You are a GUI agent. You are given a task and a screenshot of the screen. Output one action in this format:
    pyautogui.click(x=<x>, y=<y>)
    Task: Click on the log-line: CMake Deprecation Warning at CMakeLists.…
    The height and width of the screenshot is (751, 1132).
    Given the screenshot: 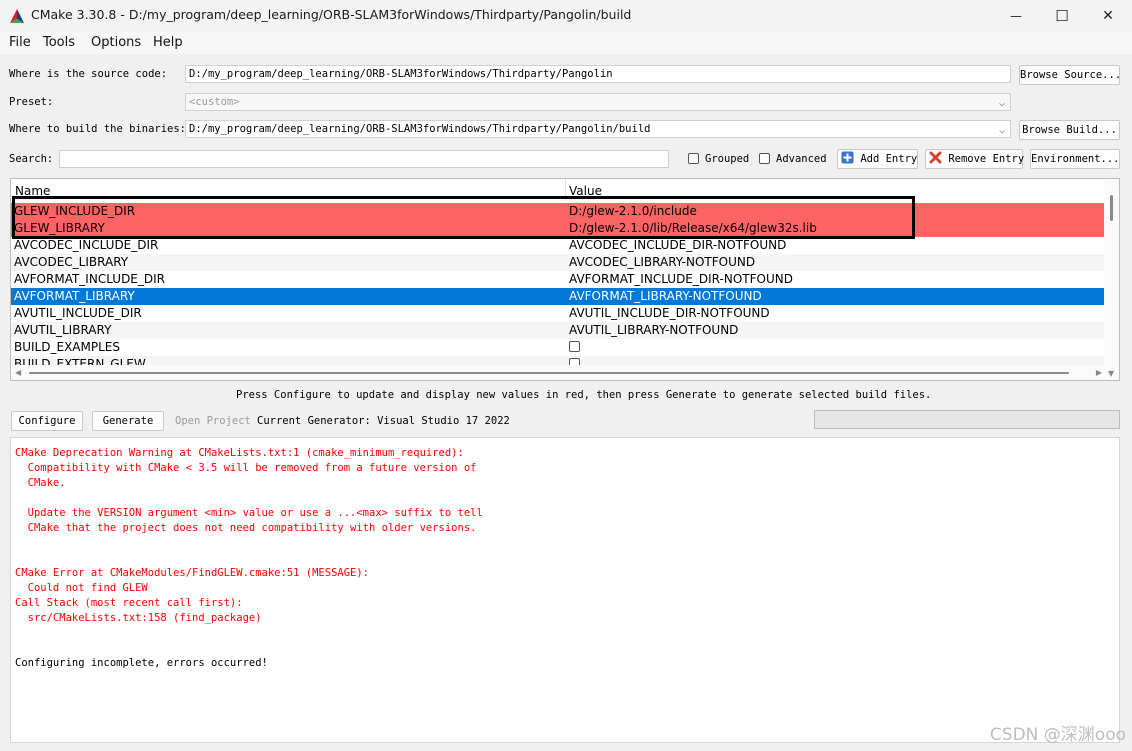 What is the action you would take?
    pyautogui.click(x=239, y=453)
    